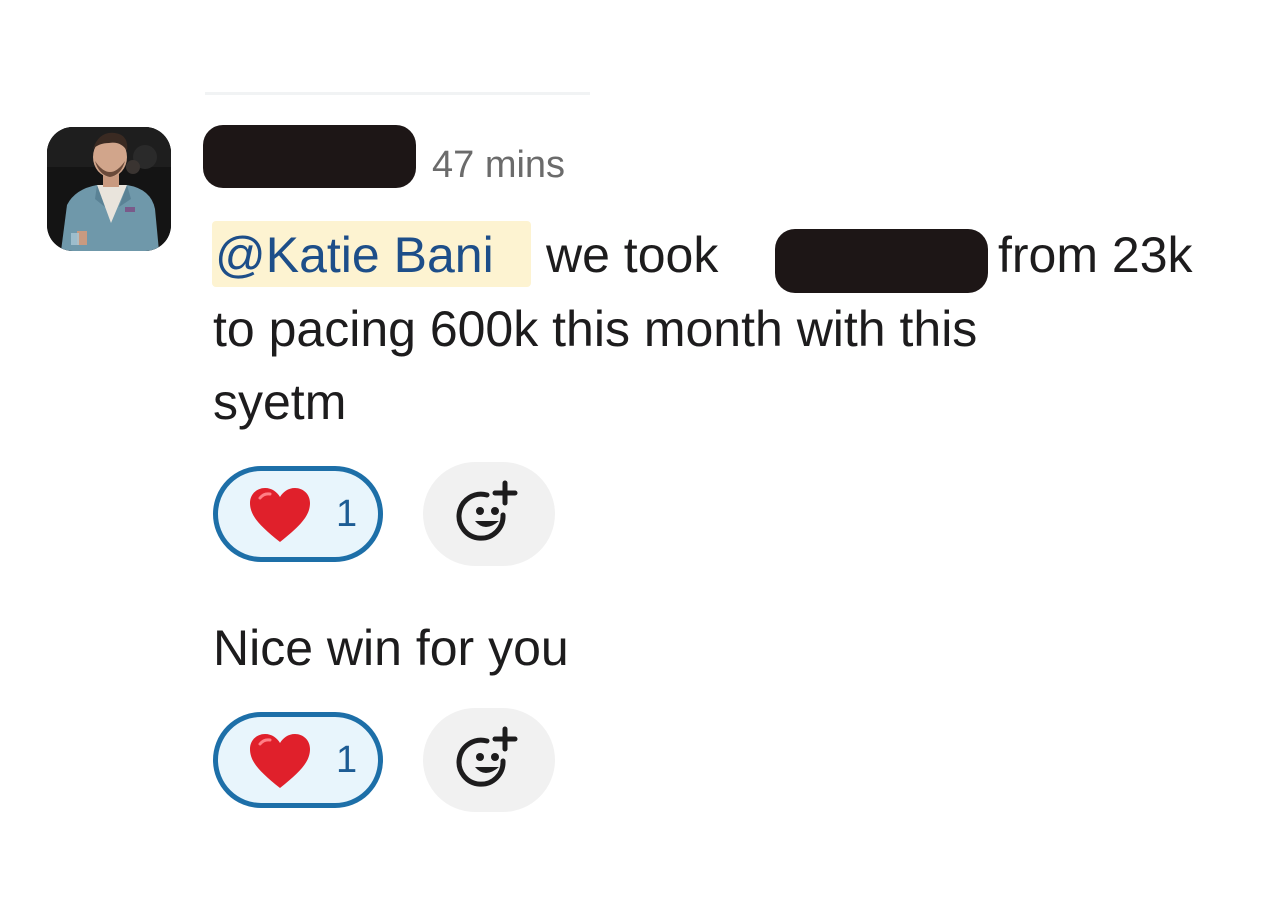 This screenshot has width=1280, height=920. I want to click on message-text-line1-start: we took, so click(632, 255).